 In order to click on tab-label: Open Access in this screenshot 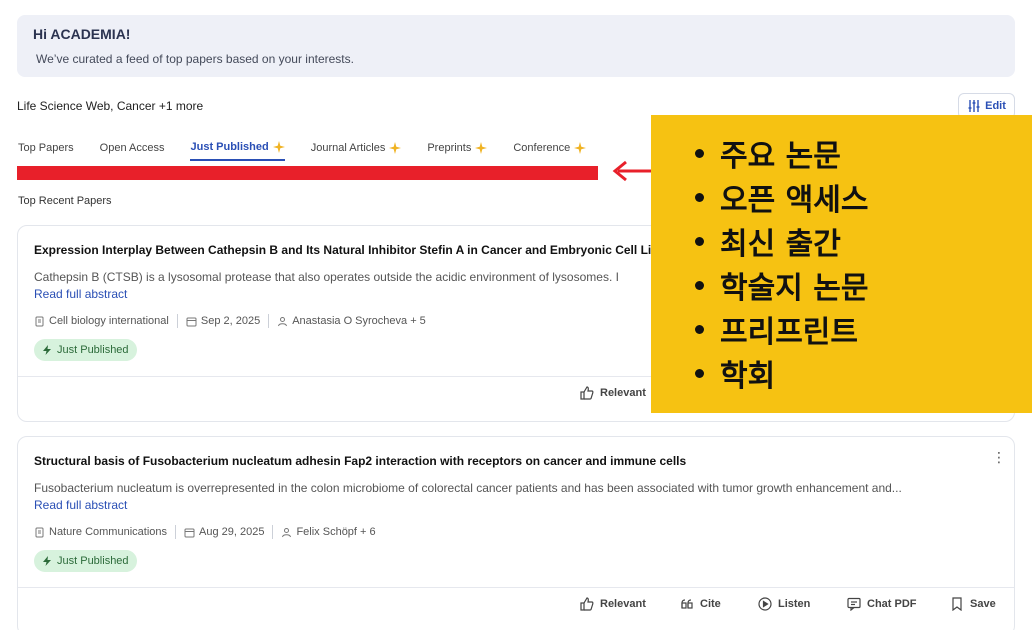, I will do `click(132, 148)`.